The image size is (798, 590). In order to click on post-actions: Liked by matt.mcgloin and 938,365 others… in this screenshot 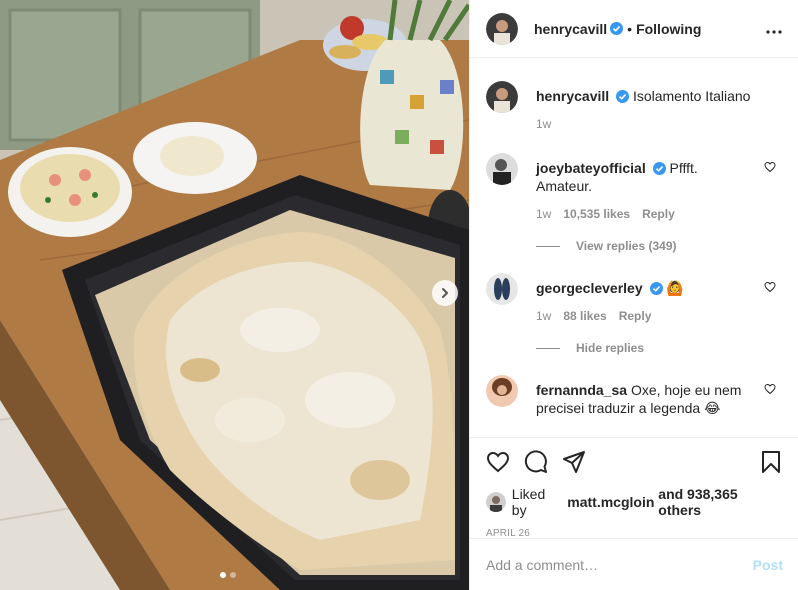, I will do `click(634, 488)`.